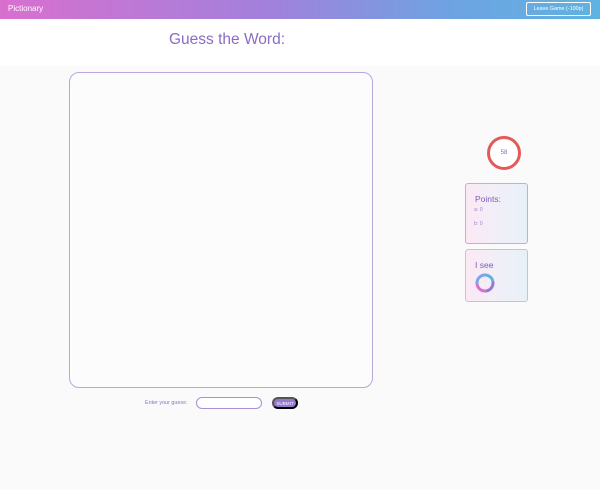  Describe the element at coordinates (227, 39) in the screenshot. I see `page-title: Guess the Word:` at that location.